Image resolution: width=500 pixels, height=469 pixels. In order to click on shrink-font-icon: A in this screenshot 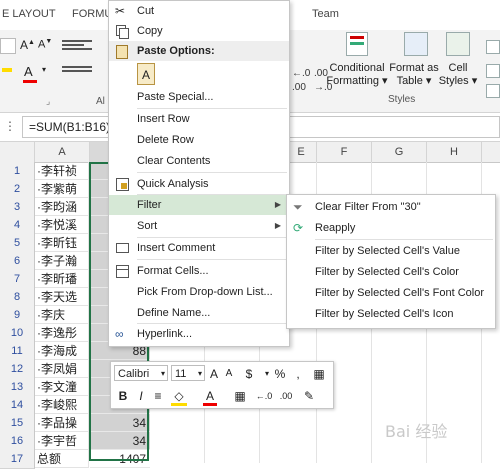, I will do `click(229, 374)`.